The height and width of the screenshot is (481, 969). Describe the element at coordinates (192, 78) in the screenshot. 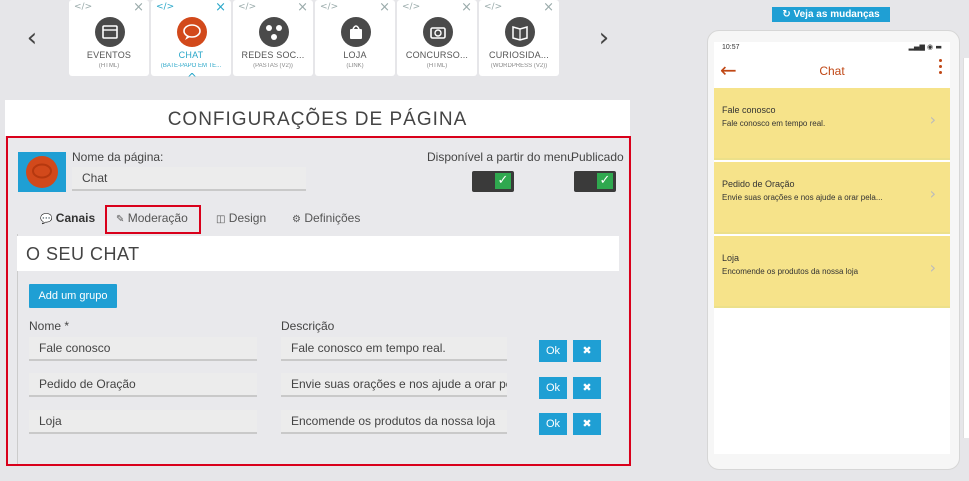

I see `selected-indicator-icon: ^` at that location.